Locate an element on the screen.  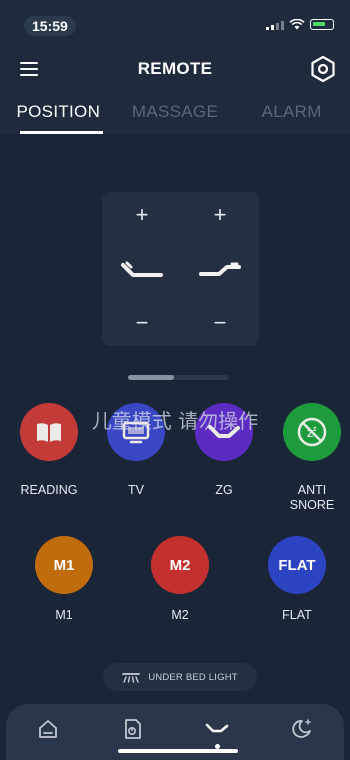
preset-tv-button is located at coordinates (136, 432).